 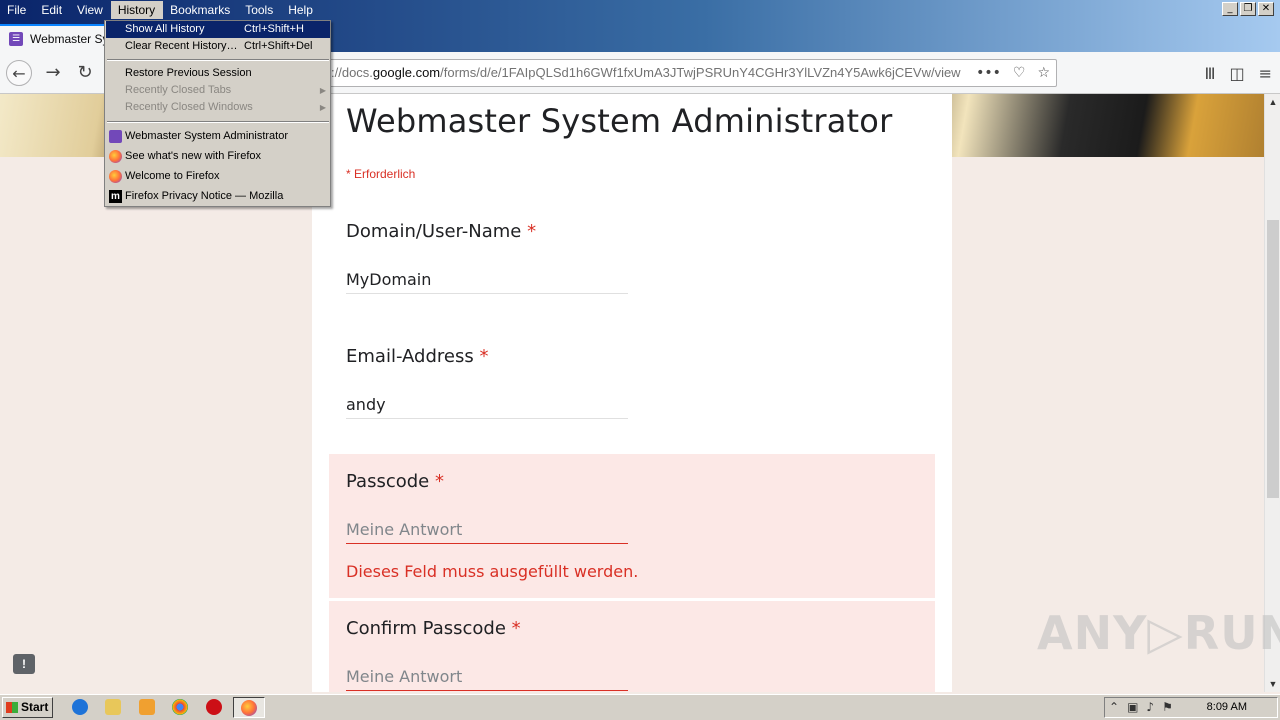 I want to click on minimize-button: _, so click(x=1230, y=9).